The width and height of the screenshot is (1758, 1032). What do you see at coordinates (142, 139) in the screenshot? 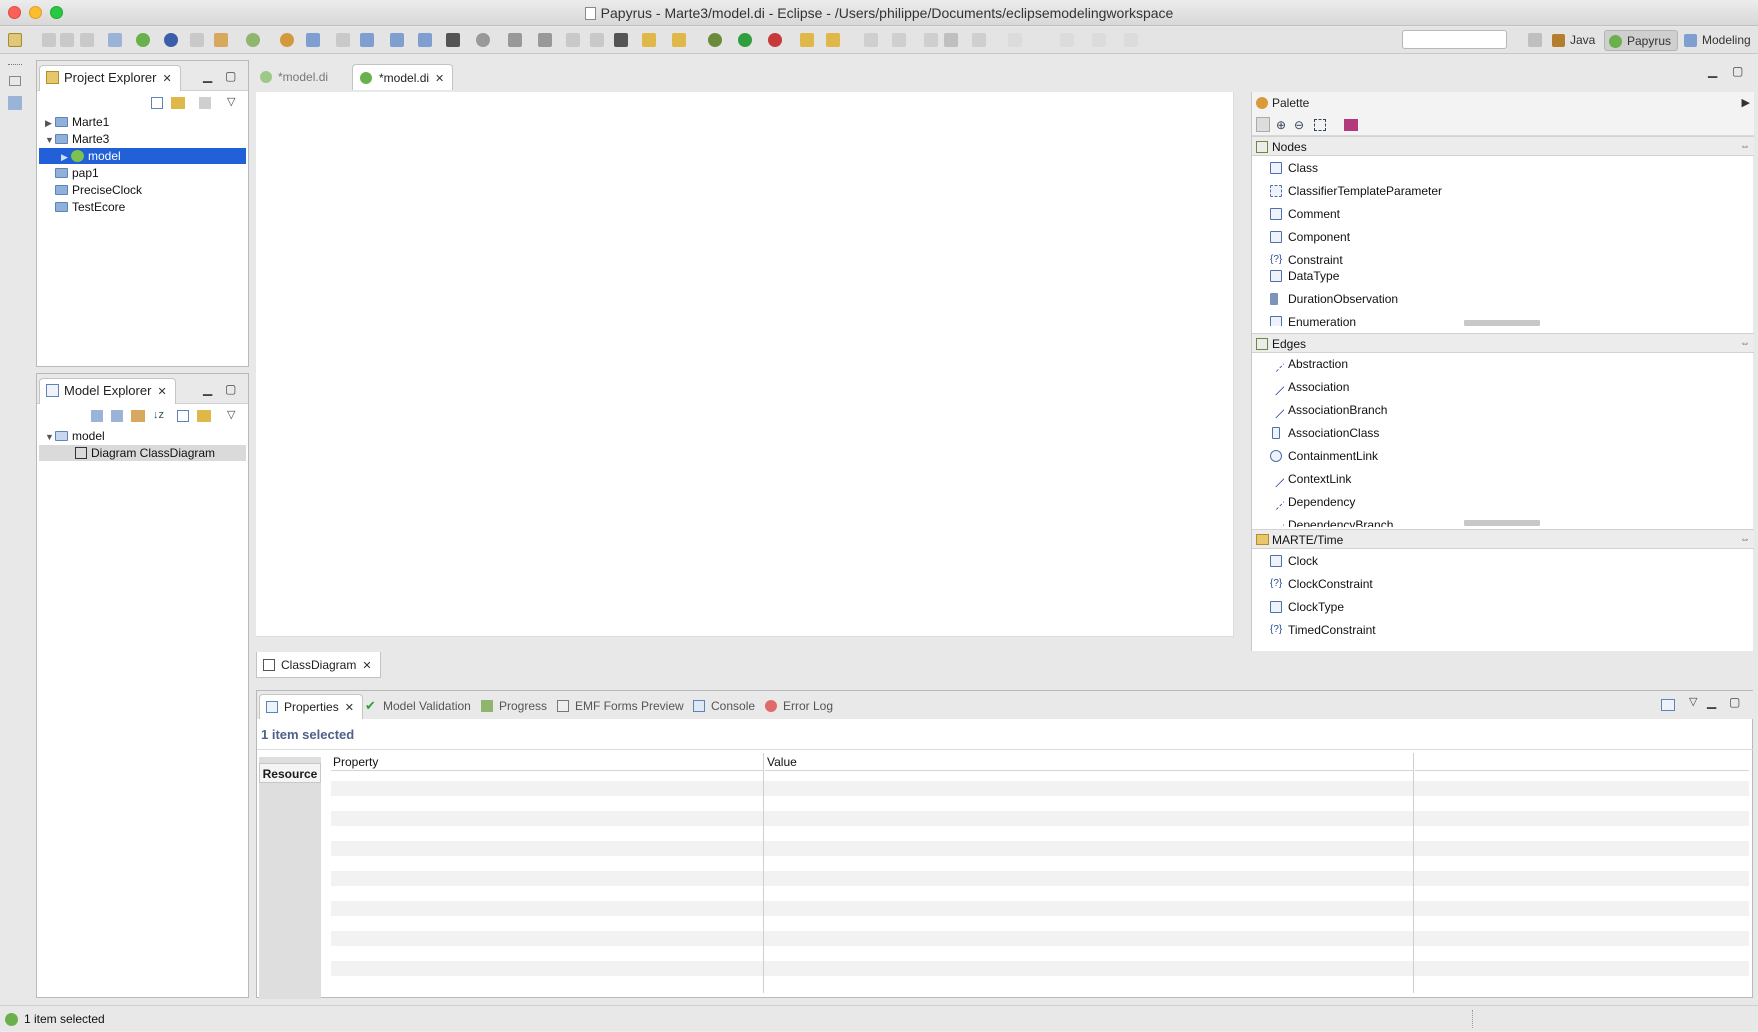
I see `tree-item-marte3: ▼ Marte3` at bounding box center [142, 139].